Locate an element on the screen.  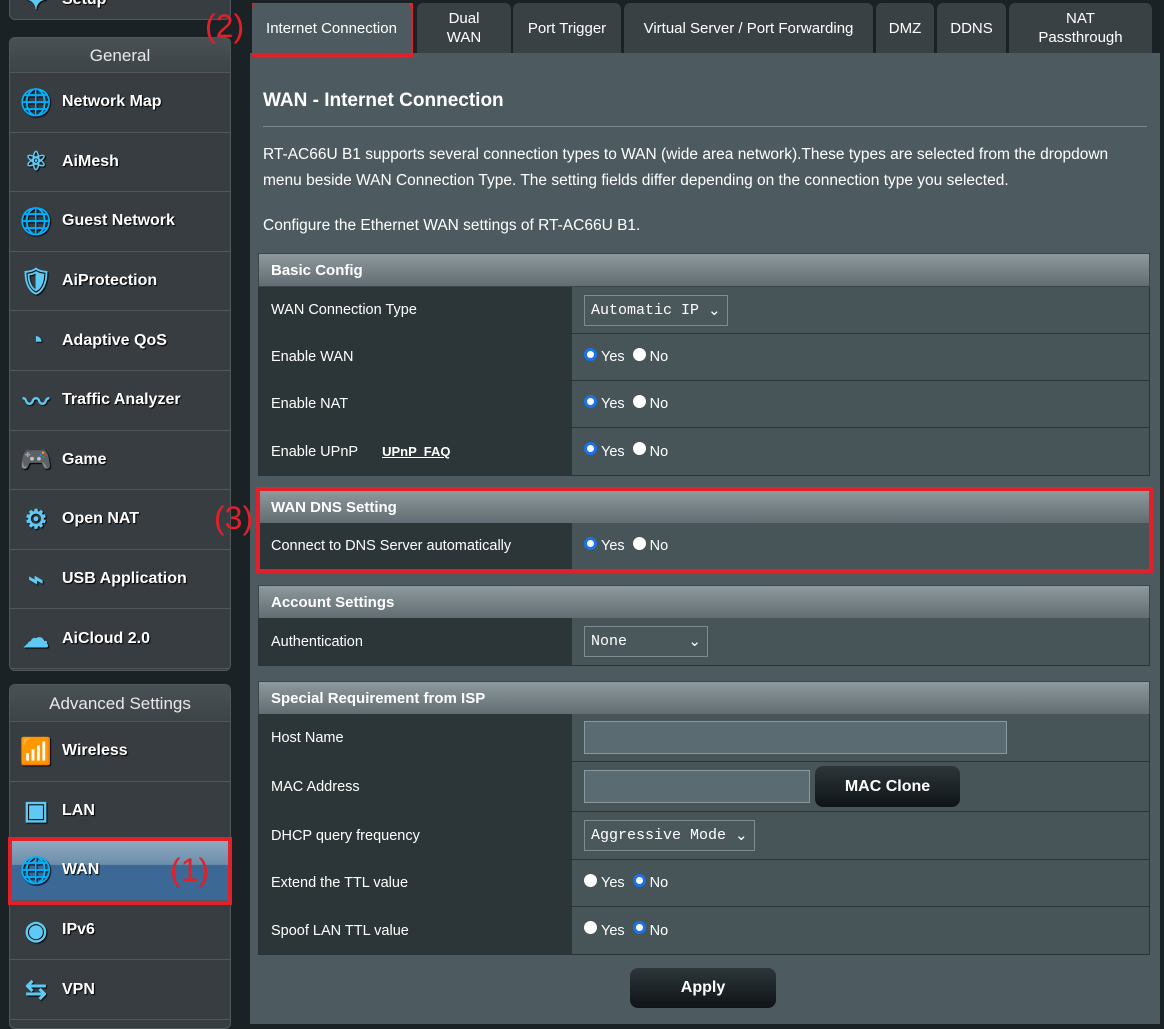
enable-wan-yes-radio is located at coordinates (590, 354).